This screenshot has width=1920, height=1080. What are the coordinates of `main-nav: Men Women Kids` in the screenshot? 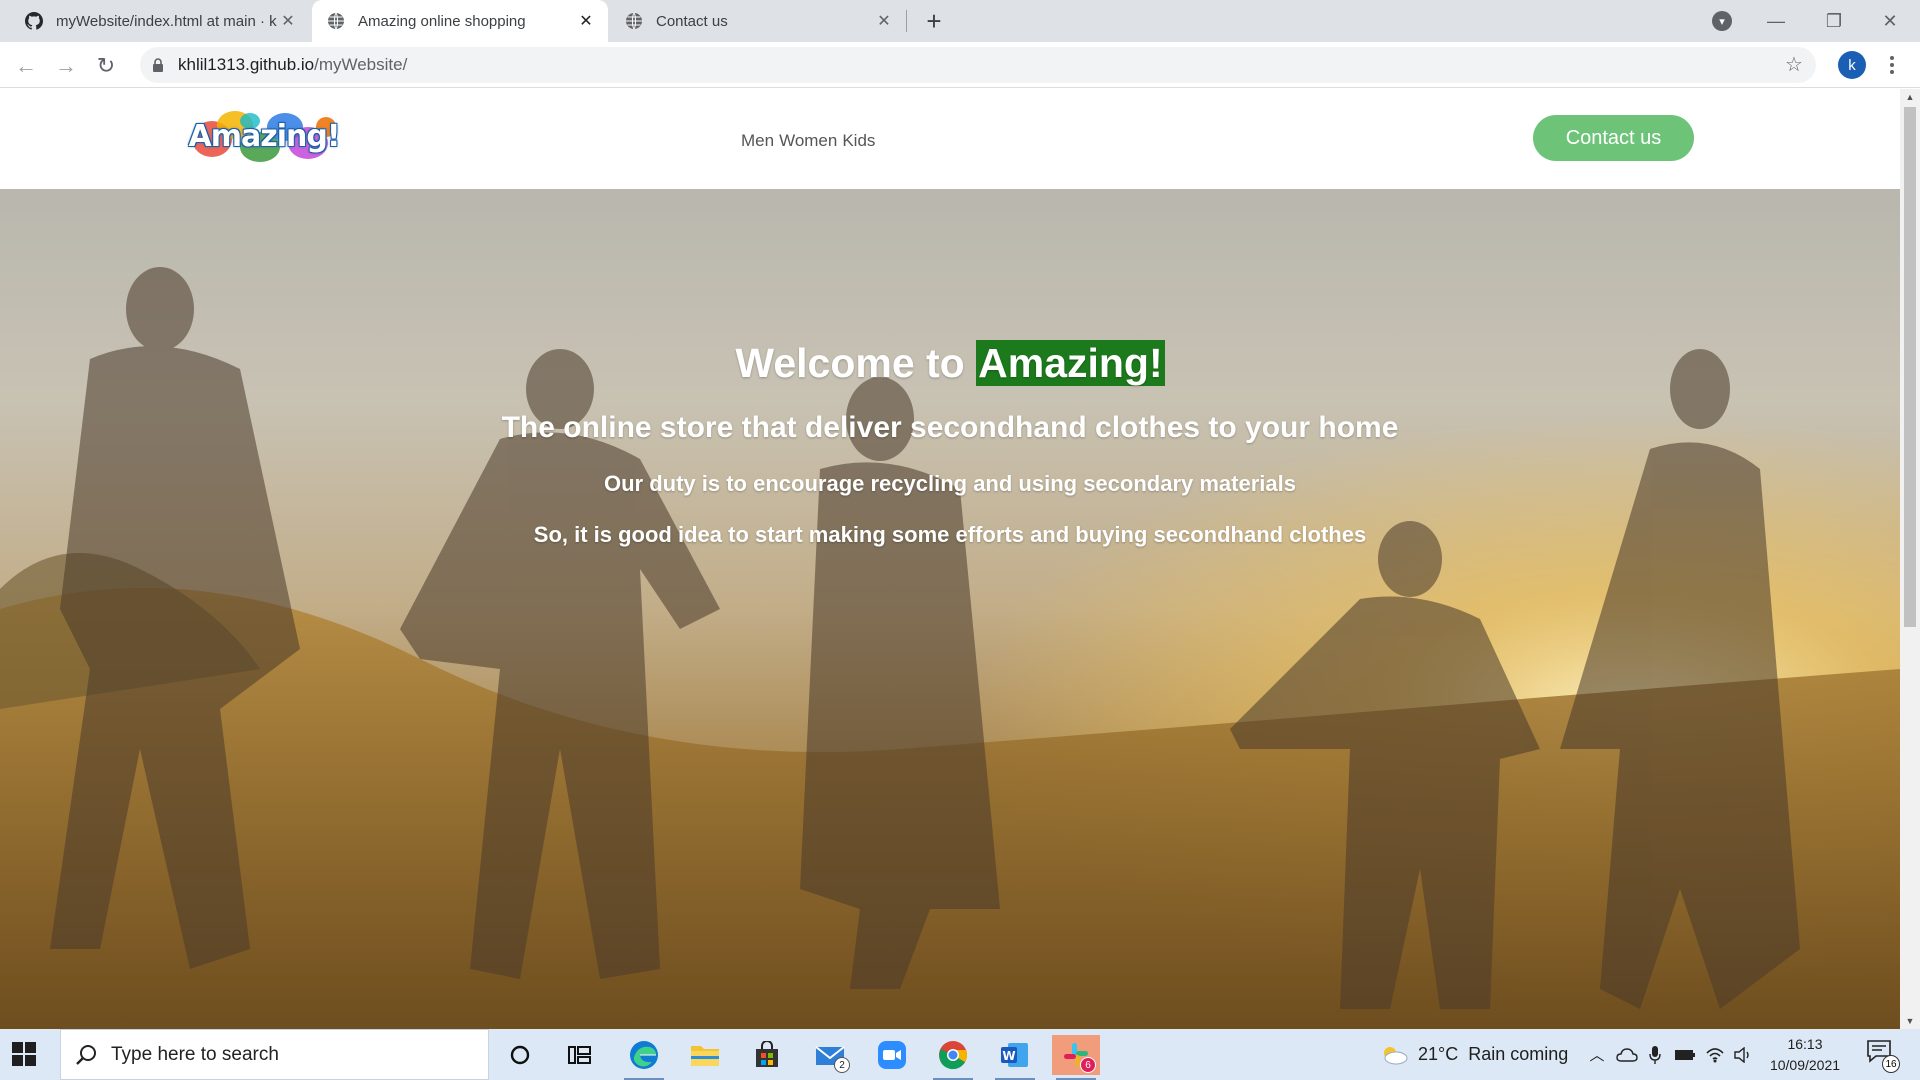 It's located at (810, 141).